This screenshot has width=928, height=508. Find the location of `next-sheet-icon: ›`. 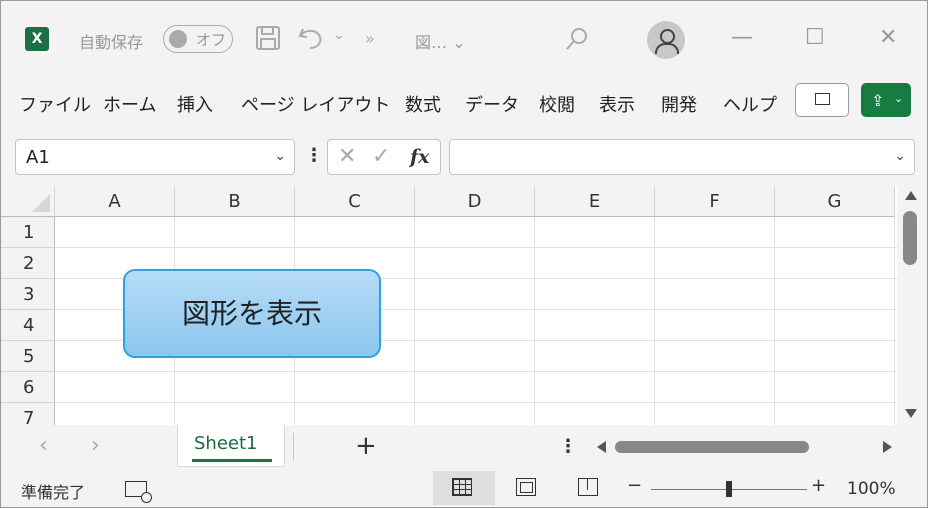

next-sheet-icon: › is located at coordinates (95, 445).